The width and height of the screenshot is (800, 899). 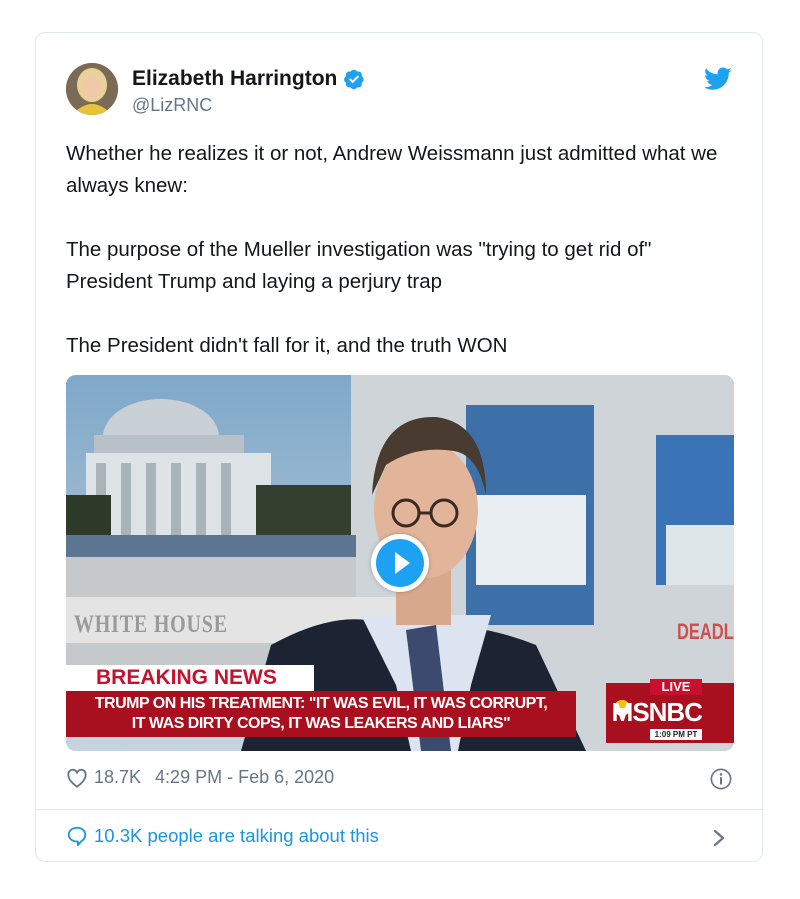 I want to click on backdrop-sign-right: DEADL, so click(x=705, y=631).